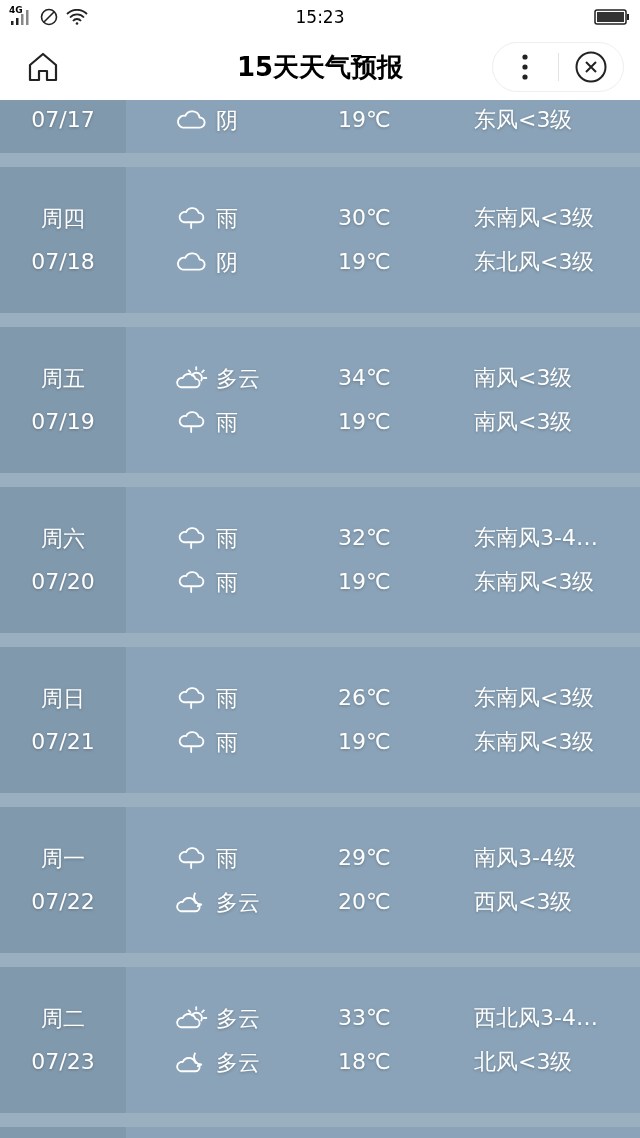 This screenshot has width=640, height=1138. I want to click on temperature: 34℃, so click(365, 378).